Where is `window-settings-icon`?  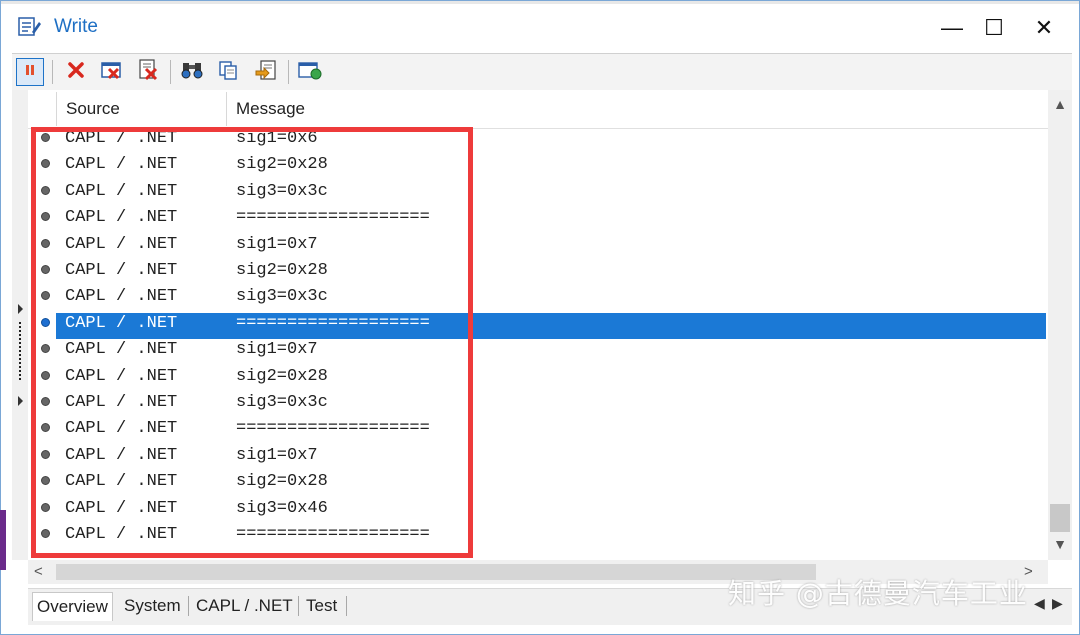 window-settings-icon is located at coordinates (310, 72).